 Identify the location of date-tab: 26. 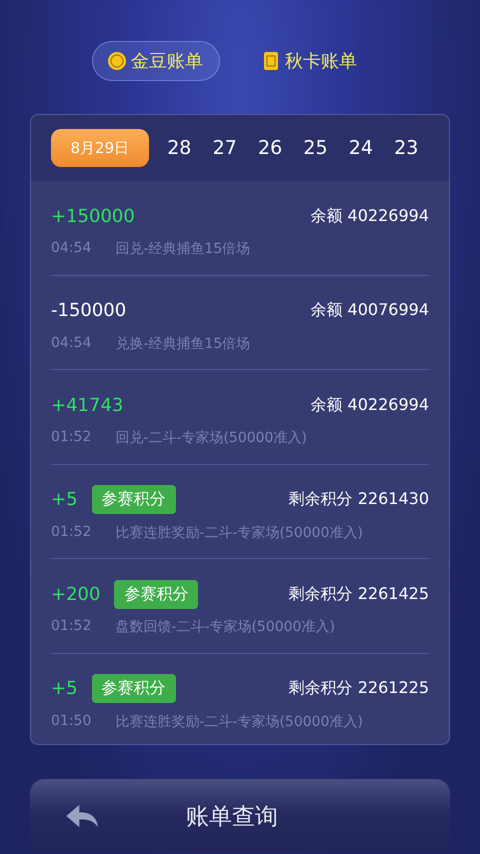
(270, 148).